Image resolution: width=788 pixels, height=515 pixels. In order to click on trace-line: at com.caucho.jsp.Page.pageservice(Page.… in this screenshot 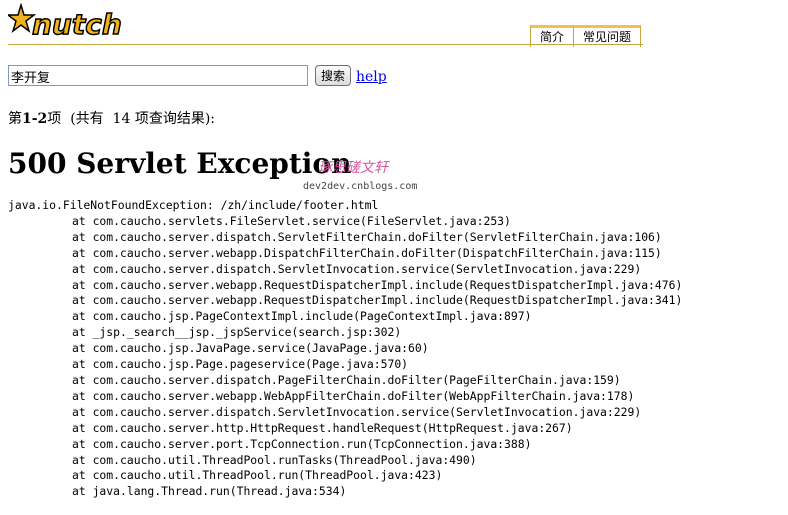, I will do `click(240, 364)`.